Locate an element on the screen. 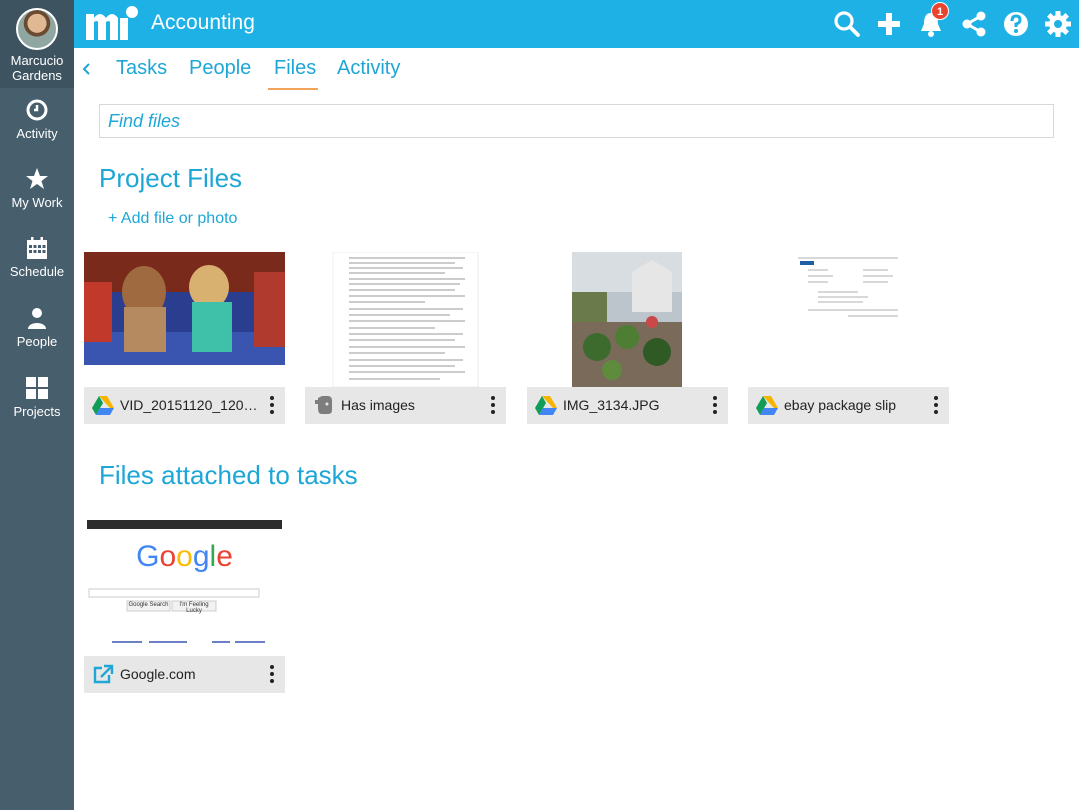 Image resolution: width=1079 pixels, height=810 pixels. file-name: IMG_3134.JPG is located at coordinates (611, 405).